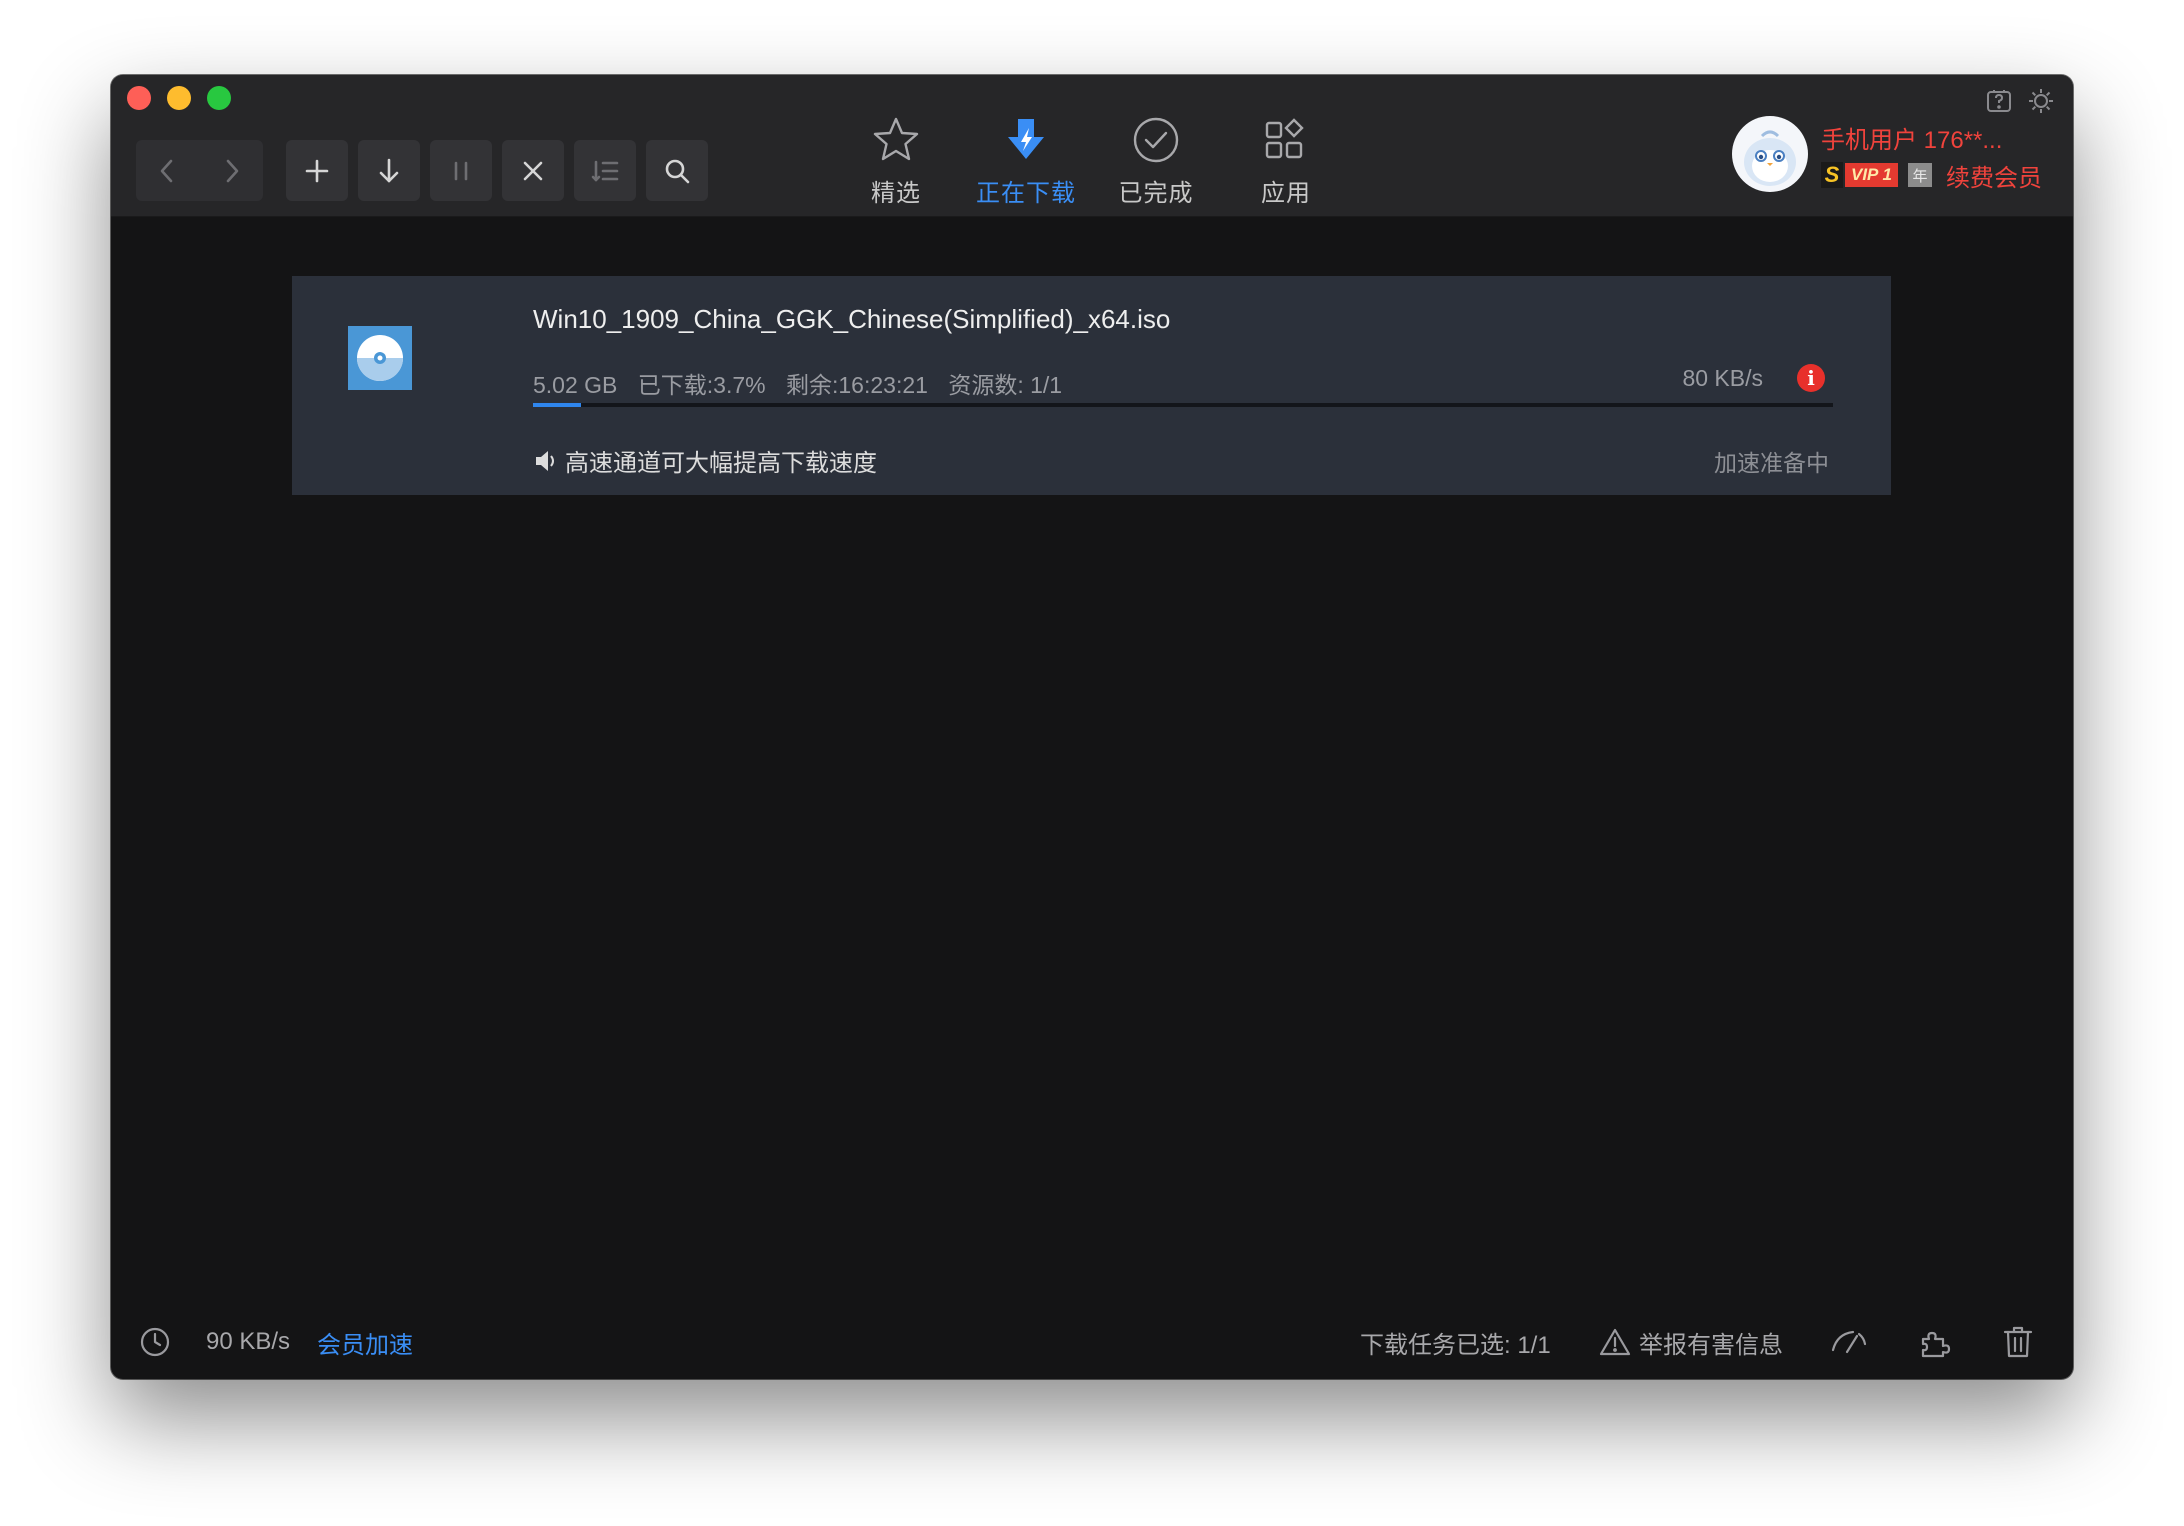 This screenshot has width=2184, height=1526. Describe the element at coordinates (1615, 1342) in the screenshot. I see `warning-icon` at that location.